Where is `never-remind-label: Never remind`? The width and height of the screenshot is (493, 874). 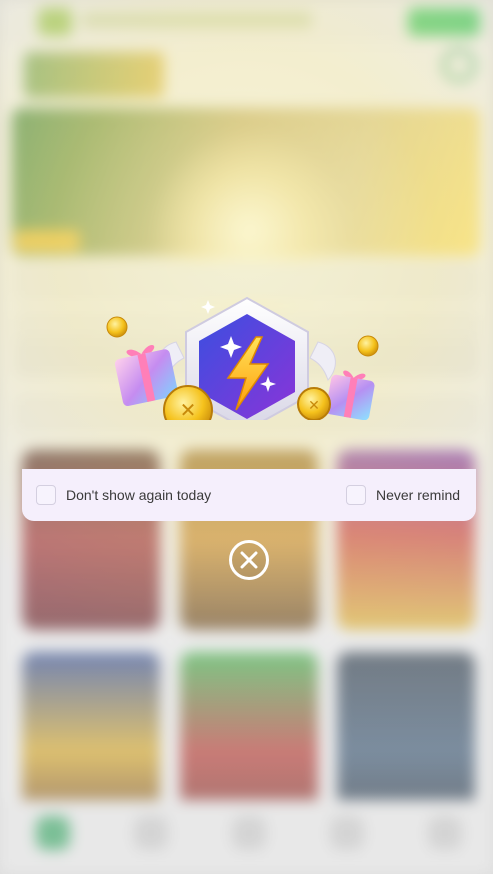
never-remind-label: Never remind is located at coordinates (418, 495).